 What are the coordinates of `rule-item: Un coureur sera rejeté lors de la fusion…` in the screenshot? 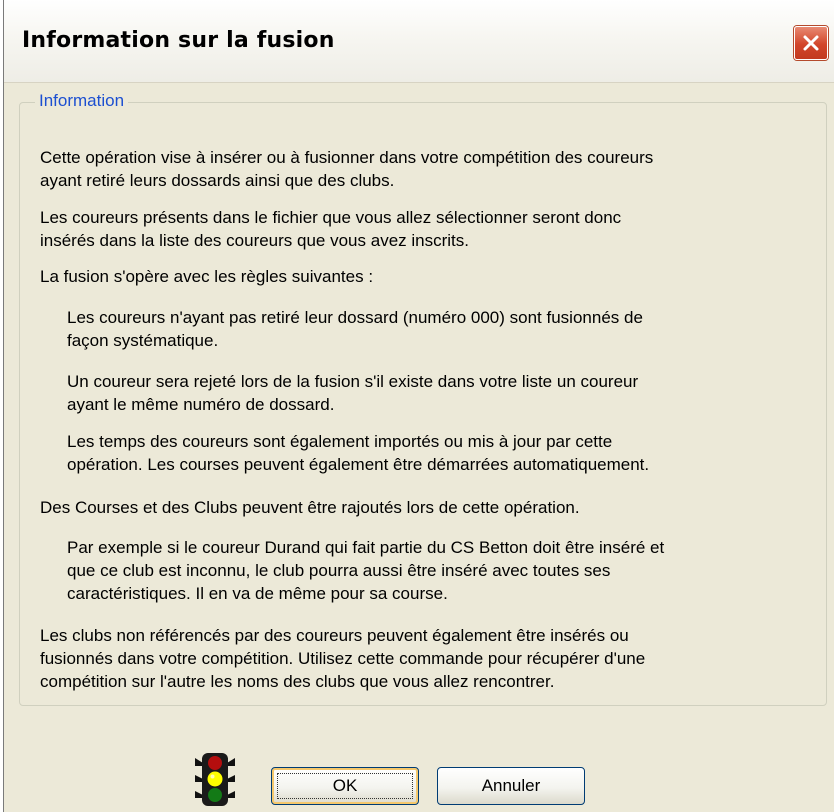 It's located at (353, 393).